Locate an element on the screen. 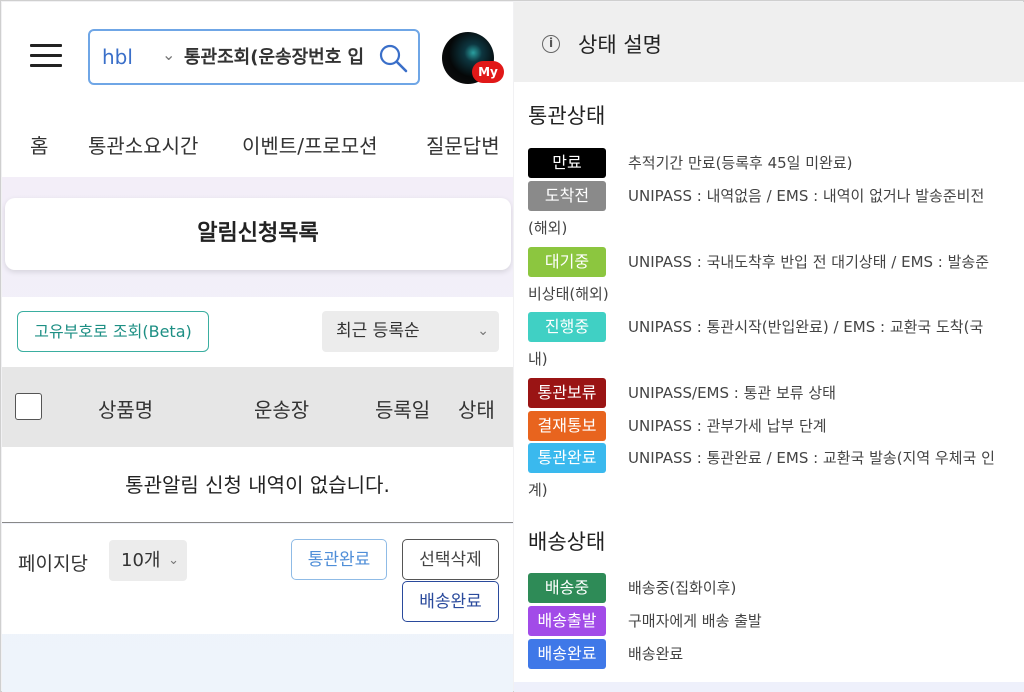 The height and width of the screenshot is (692, 1024). status-desc-cont: 계) is located at coordinates (538, 490).